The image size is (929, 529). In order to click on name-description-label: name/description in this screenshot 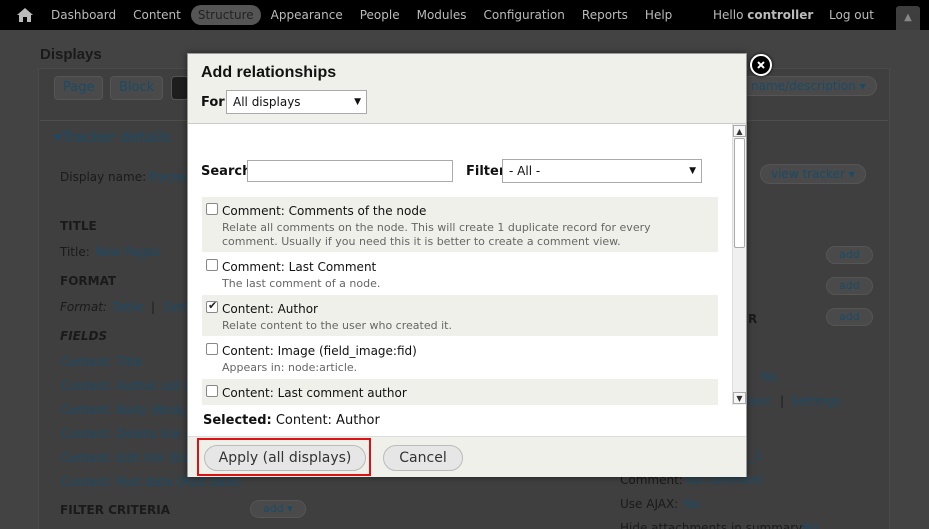, I will do `click(803, 86)`.